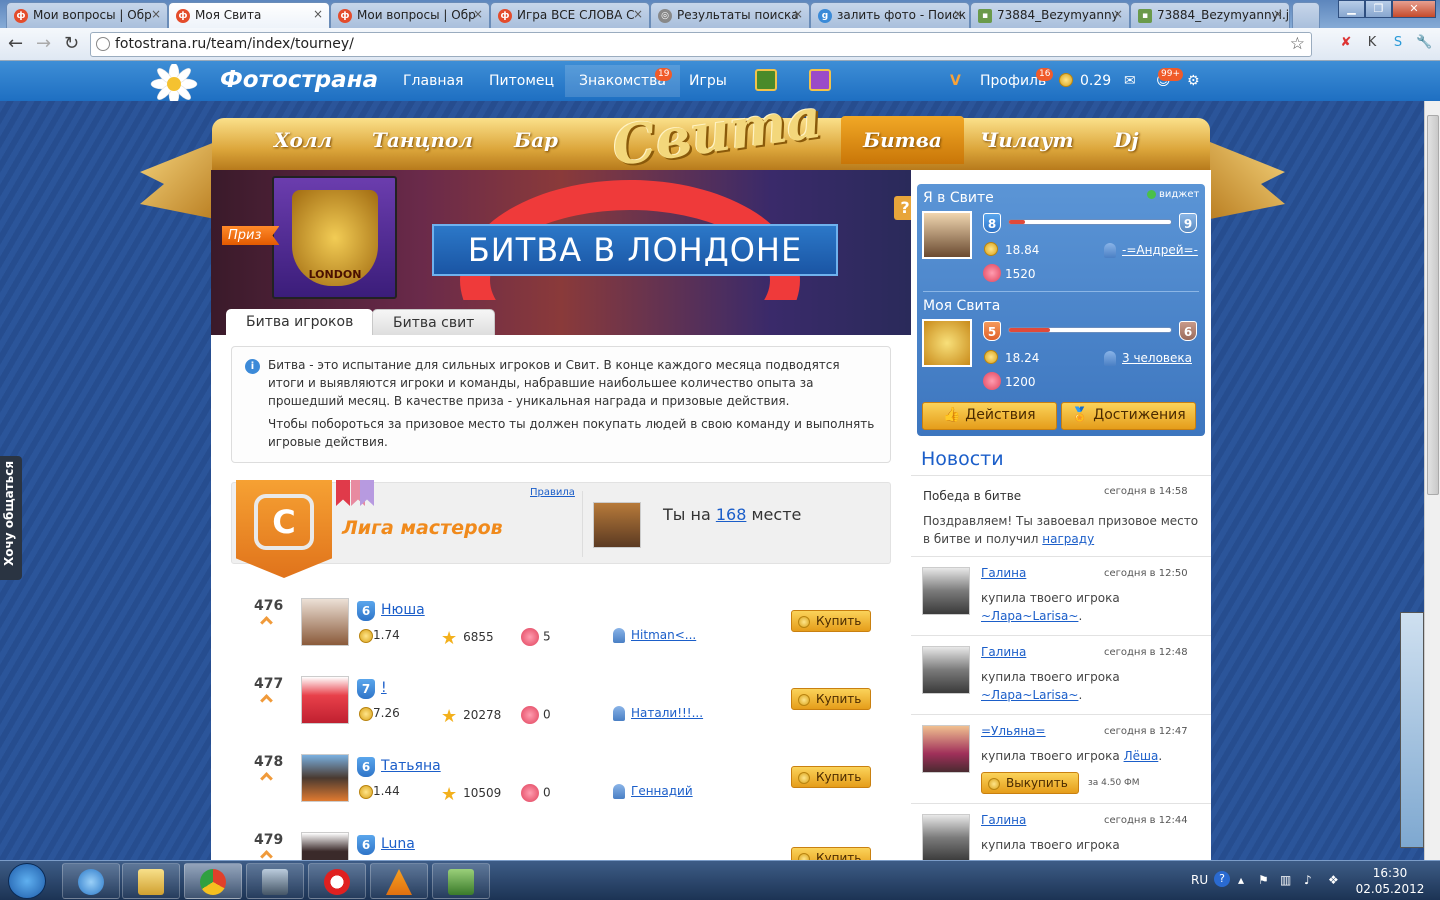  Describe the element at coordinates (1126, 140) in the screenshot. I see `svita-tab-dj: Dj` at that location.